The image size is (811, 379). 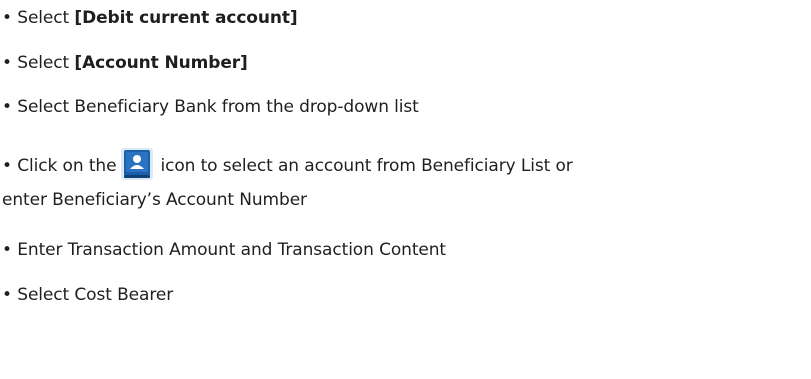 I want to click on step-text: enter Beneficiary’s Account Number, so click(x=154, y=200).